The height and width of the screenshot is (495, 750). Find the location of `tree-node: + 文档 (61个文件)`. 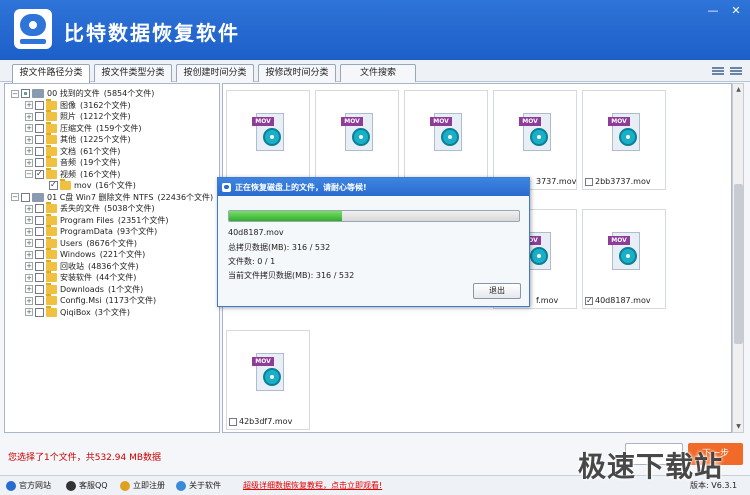

tree-node: + 文档 (61个文件) is located at coordinates (72, 150).